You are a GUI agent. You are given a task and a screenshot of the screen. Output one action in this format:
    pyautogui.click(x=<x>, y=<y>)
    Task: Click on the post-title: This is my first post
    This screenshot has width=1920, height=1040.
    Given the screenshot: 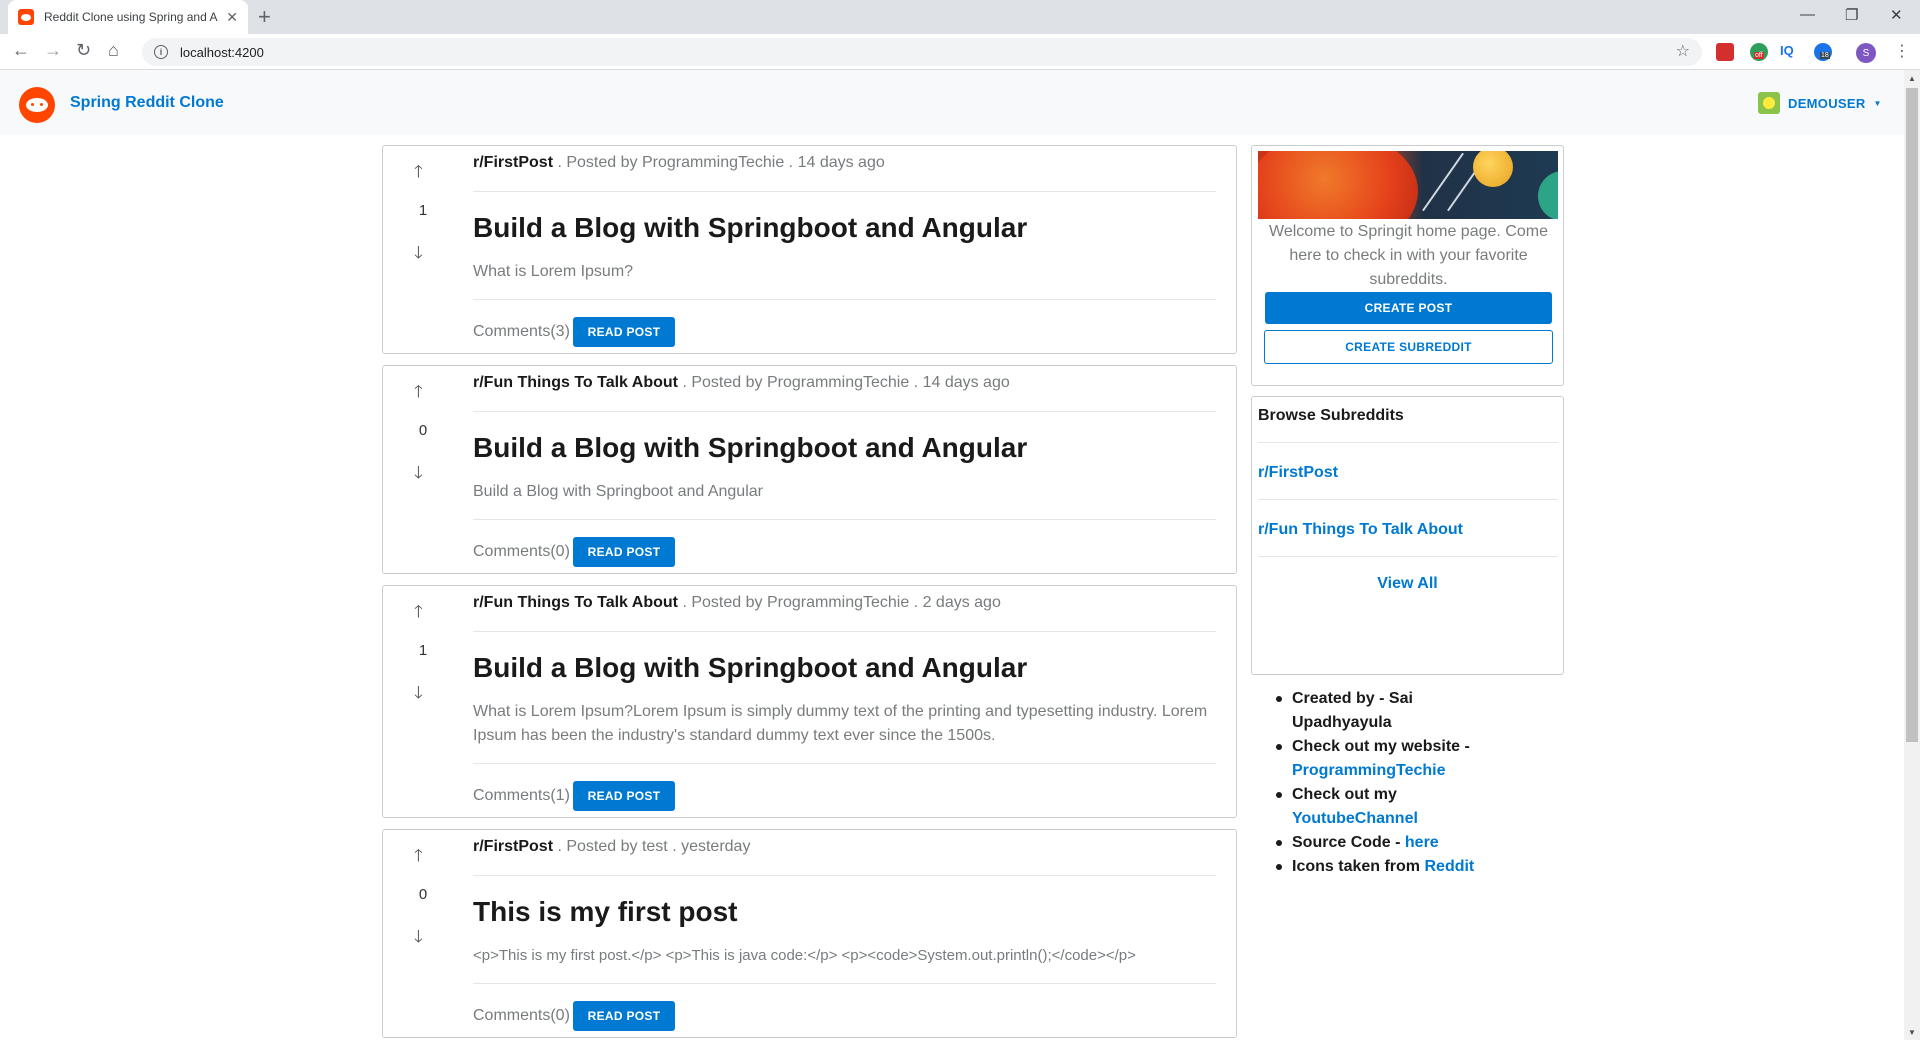 What is the action you would take?
    pyautogui.click(x=605, y=912)
    